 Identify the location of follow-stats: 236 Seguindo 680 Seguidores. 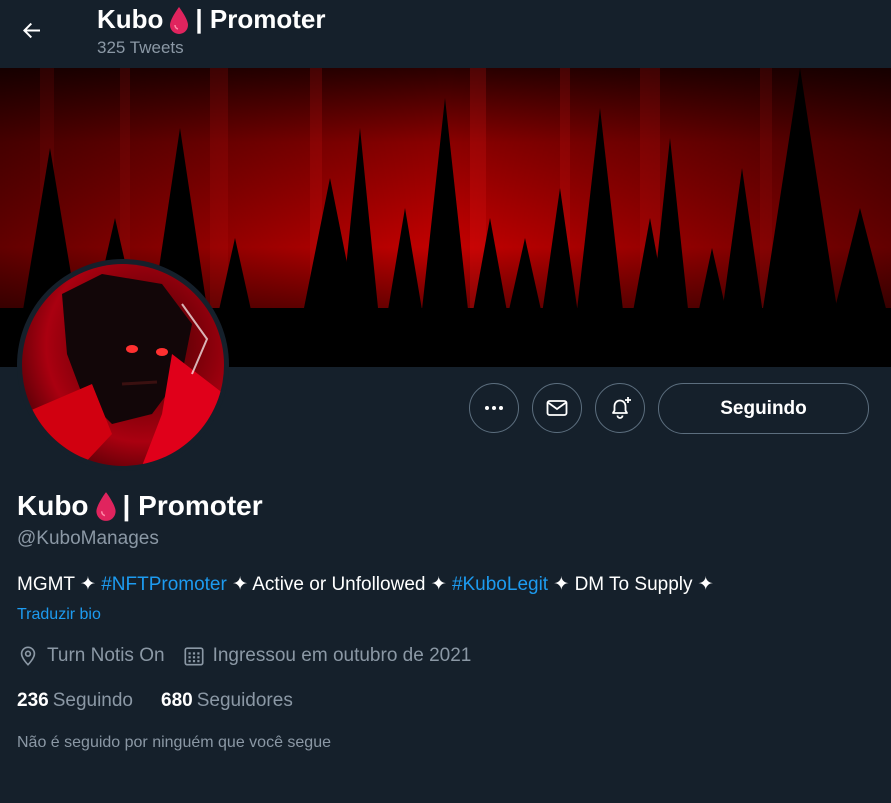
(155, 701).